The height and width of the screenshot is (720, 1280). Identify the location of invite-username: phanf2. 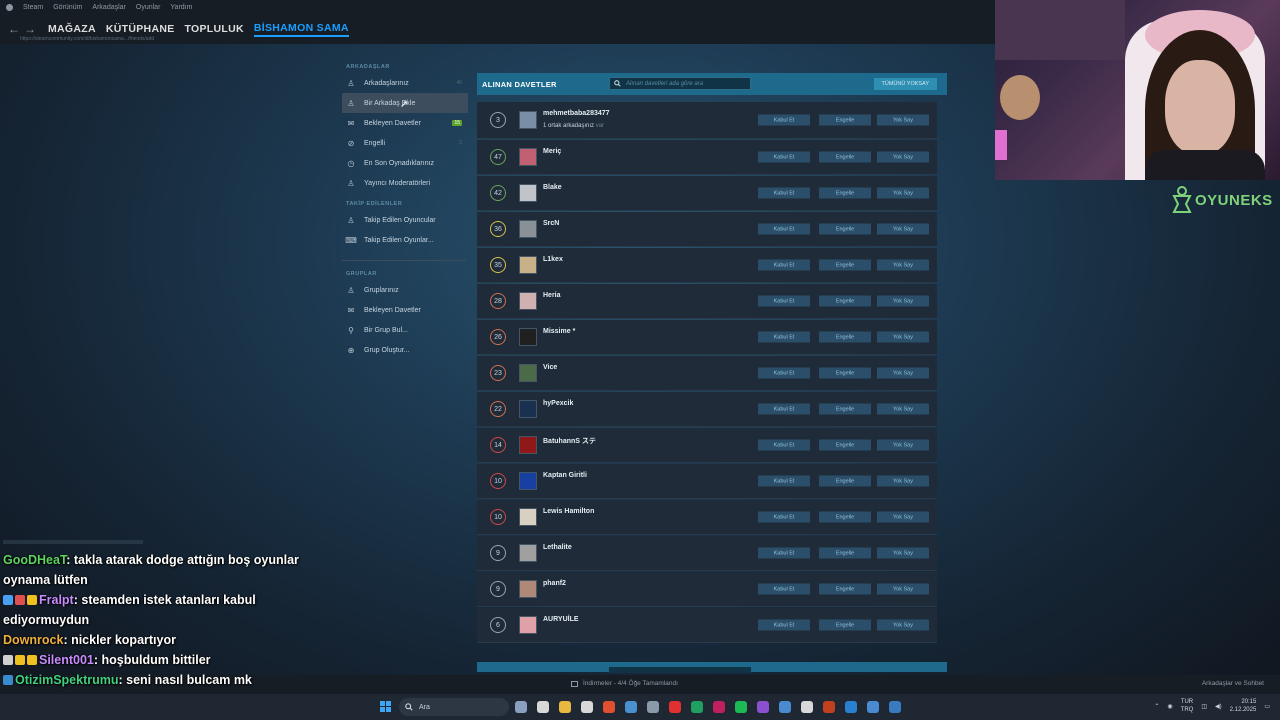
(554, 583).